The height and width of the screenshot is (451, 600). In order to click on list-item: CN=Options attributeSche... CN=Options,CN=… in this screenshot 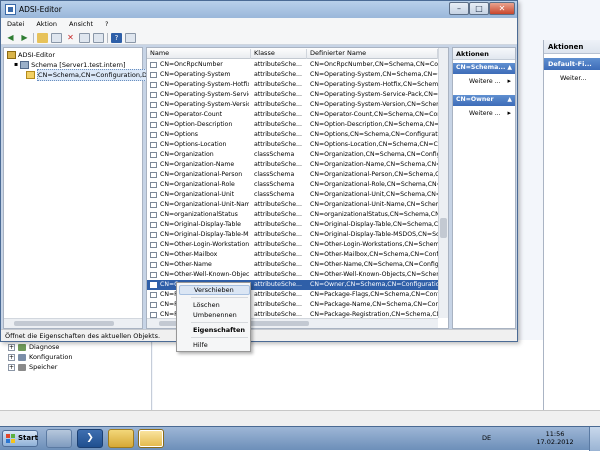, I will do `click(292, 135)`.